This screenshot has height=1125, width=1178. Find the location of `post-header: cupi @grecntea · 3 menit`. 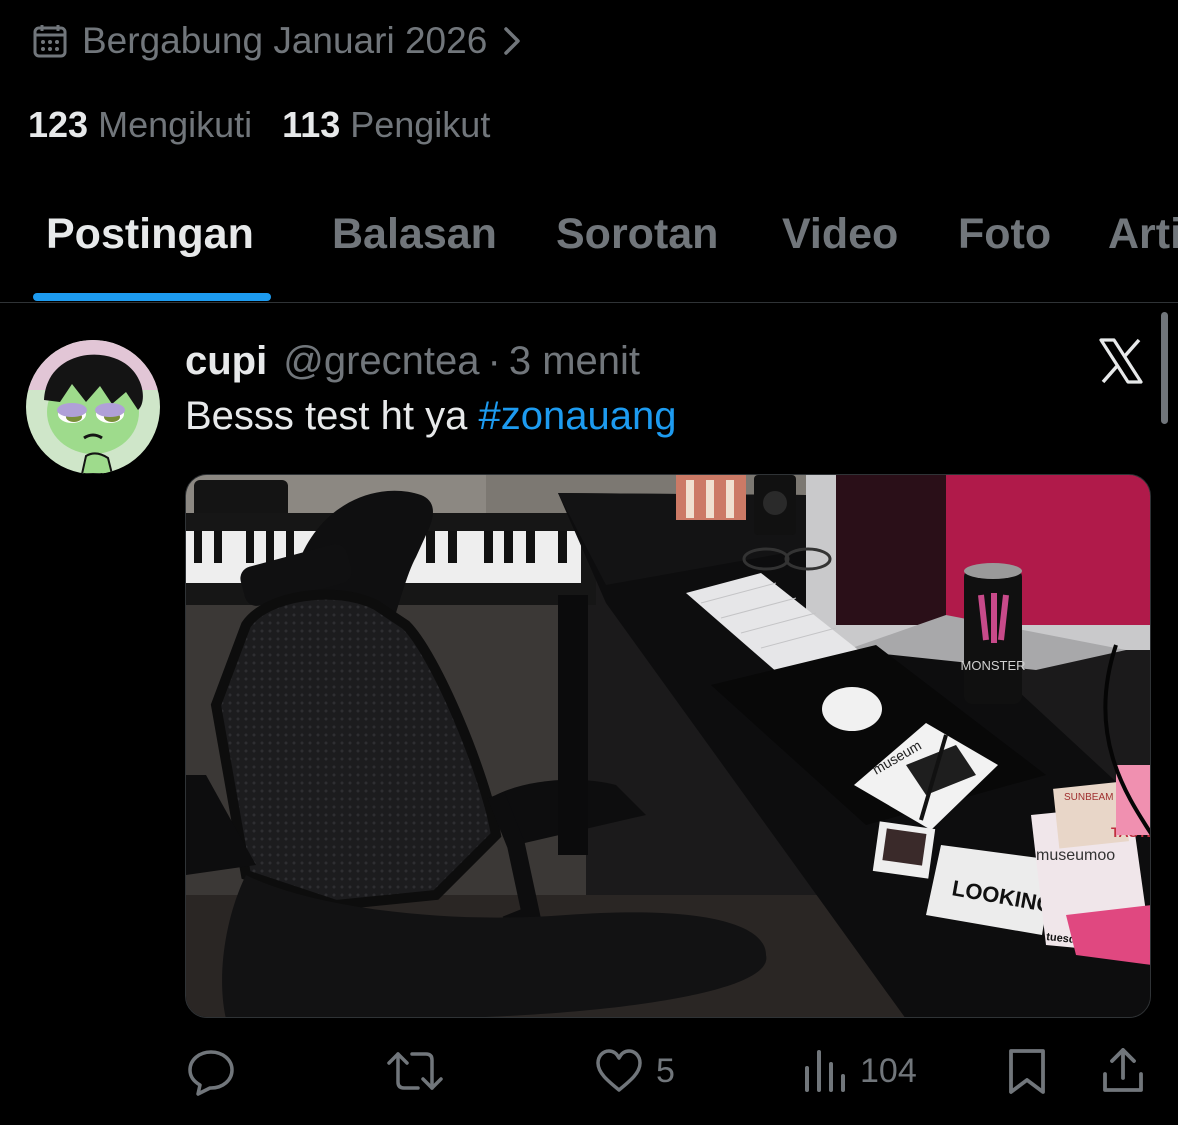

post-header: cupi @grecntea · 3 menit is located at coordinates (412, 361).